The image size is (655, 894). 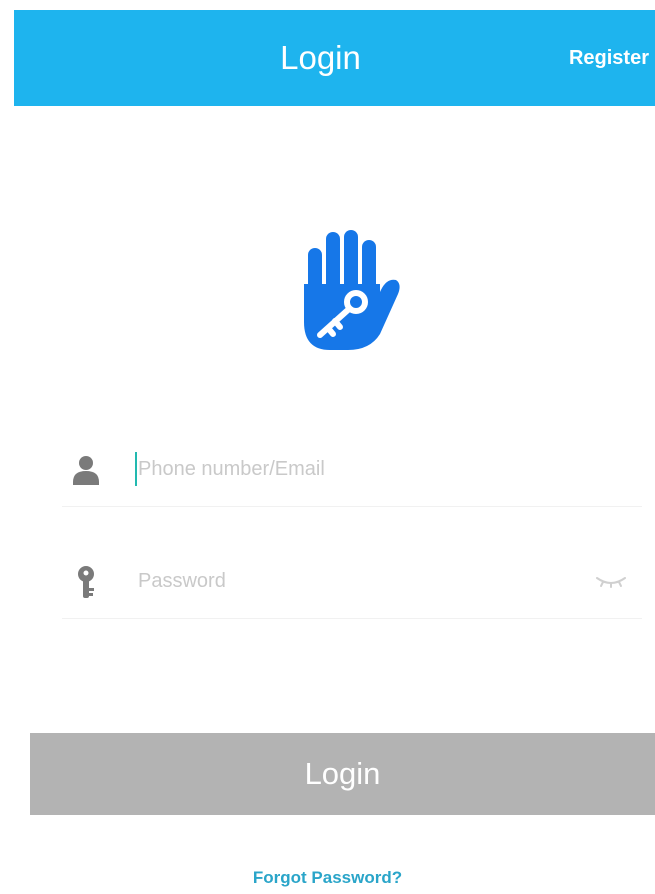 What do you see at coordinates (320, 57) in the screenshot?
I see `page-title: Login` at bounding box center [320, 57].